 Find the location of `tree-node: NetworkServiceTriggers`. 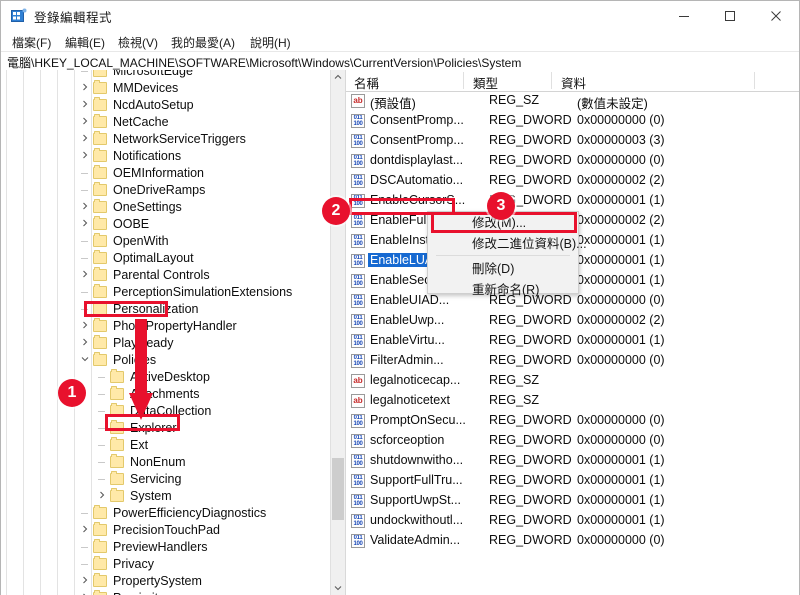

tree-node: NetworkServiceTriggers is located at coordinates (166, 139).